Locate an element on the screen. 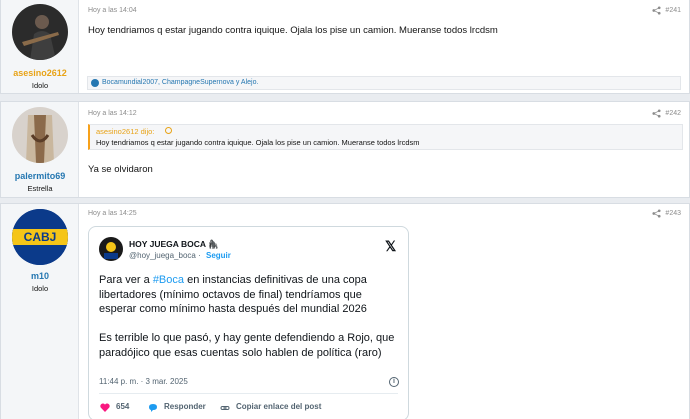 This screenshot has width=690, height=419. reply-icon is located at coordinates (153, 408).